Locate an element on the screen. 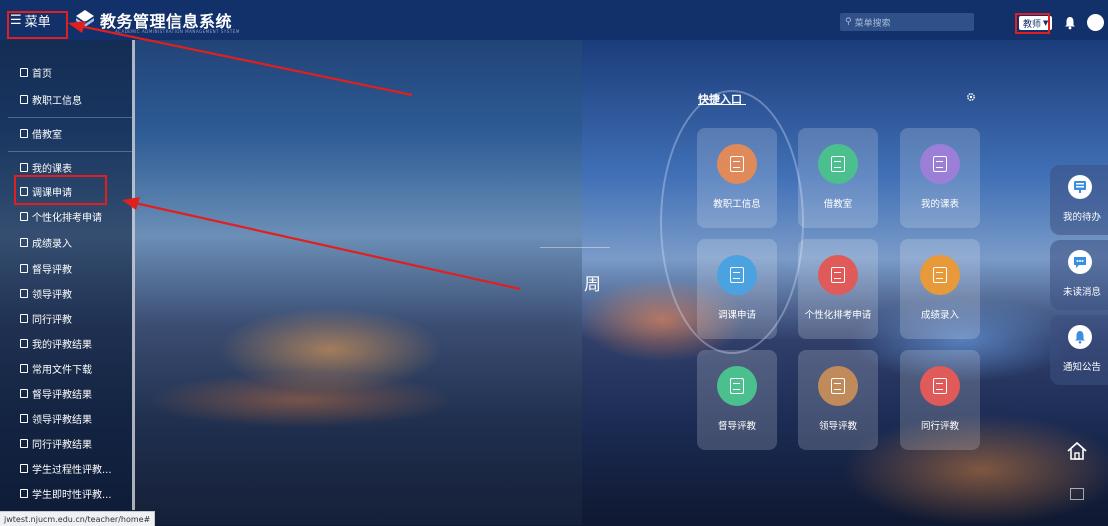 The image size is (1108, 526). sidebar-item-supervisor-evaluation-results: 督导评教结果 is located at coordinates (56, 393).